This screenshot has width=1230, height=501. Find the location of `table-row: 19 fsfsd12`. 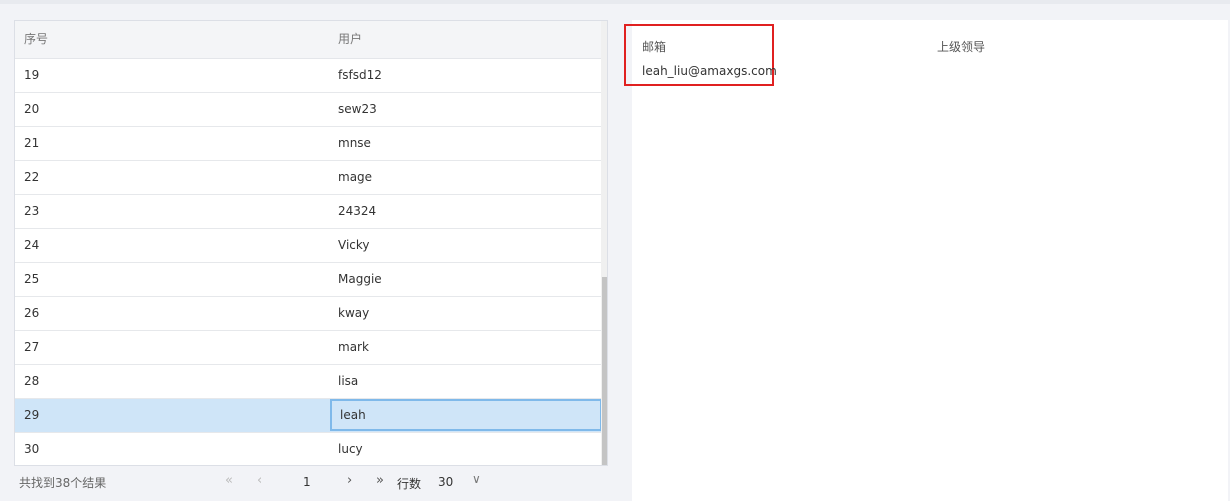

table-row: 19 fsfsd12 is located at coordinates (309, 76).